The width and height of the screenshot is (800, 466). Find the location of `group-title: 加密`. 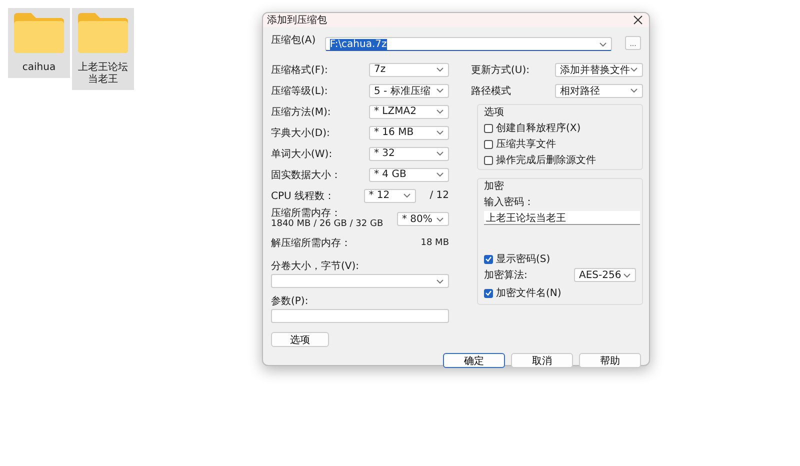

group-title: 加密 is located at coordinates (494, 187).